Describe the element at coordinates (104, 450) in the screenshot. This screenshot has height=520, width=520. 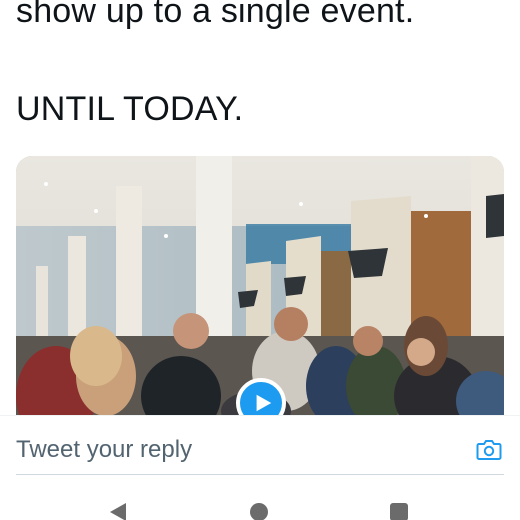
I see `reply-input: Tweet your reply` at that location.